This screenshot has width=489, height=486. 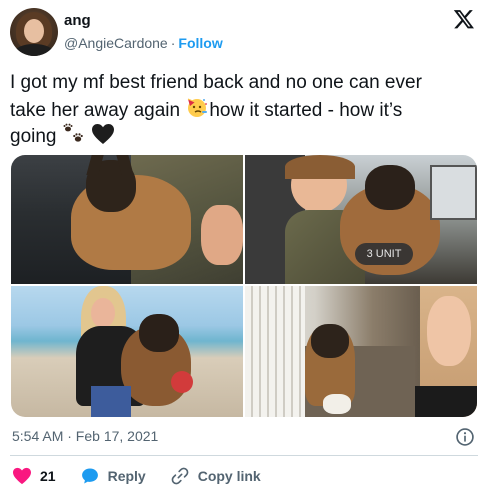 What do you see at coordinates (143, 21) in the screenshot?
I see `author-display-name: ang` at bounding box center [143, 21].